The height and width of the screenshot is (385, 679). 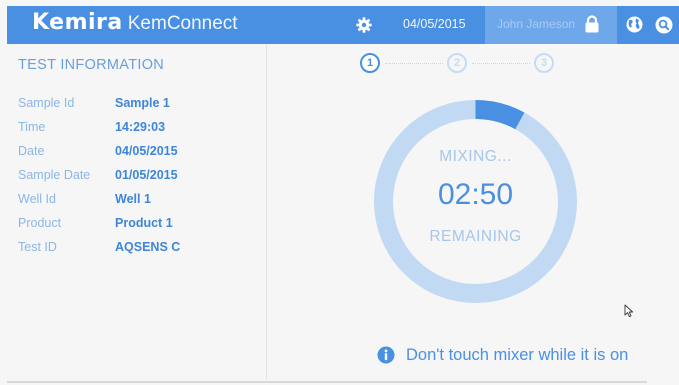 What do you see at coordinates (144, 223) in the screenshot?
I see `info-value: Product 1` at bounding box center [144, 223].